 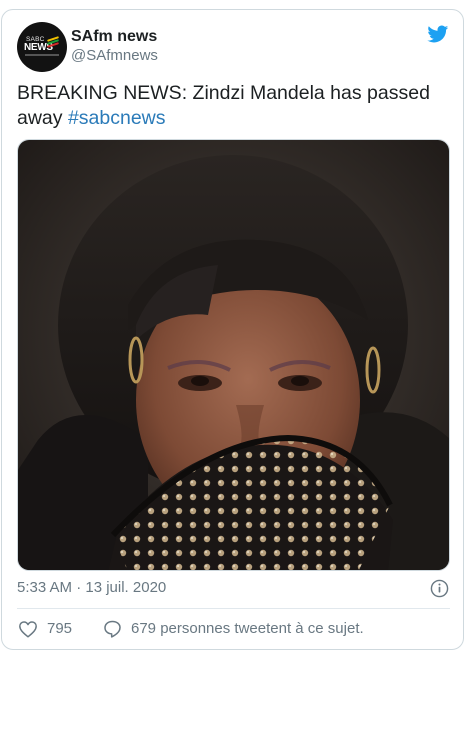 What do you see at coordinates (439, 588) in the screenshot?
I see `info-icon` at bounding box center [439, 588].